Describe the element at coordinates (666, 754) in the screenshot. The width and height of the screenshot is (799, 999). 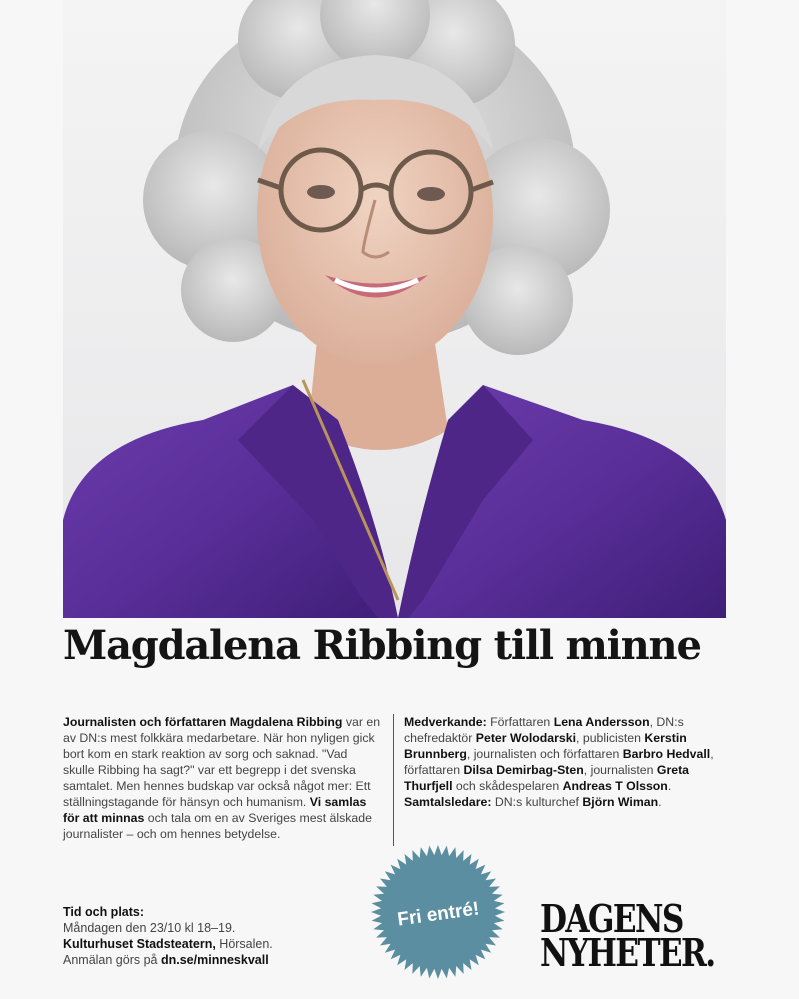
I see `participant-name: Barbro Hedvall` at that location.